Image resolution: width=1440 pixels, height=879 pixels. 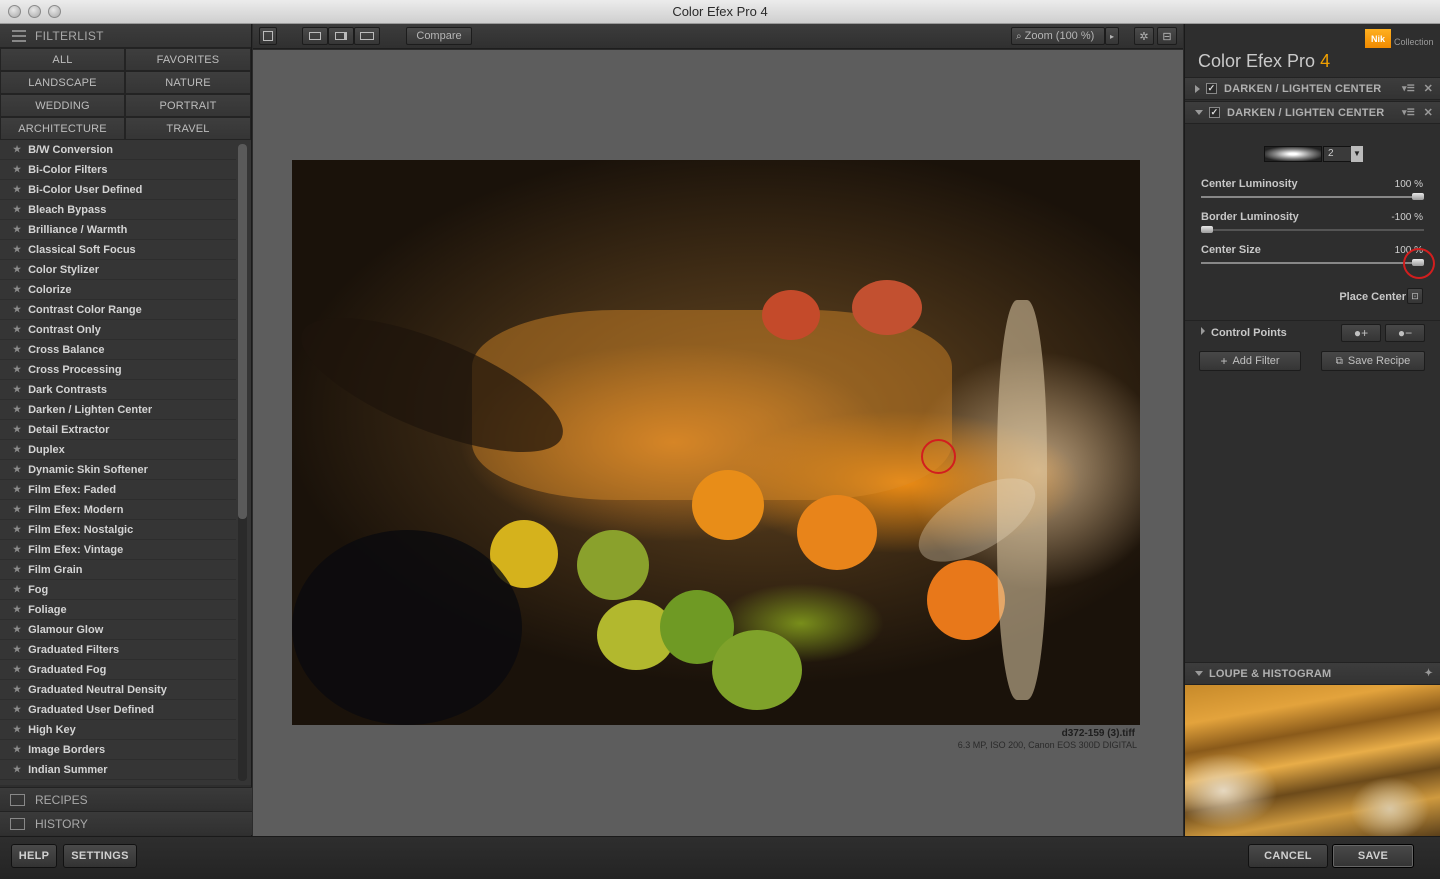 I want to click on panel-layout-button: ⊟, so click(x=1167, y=36).